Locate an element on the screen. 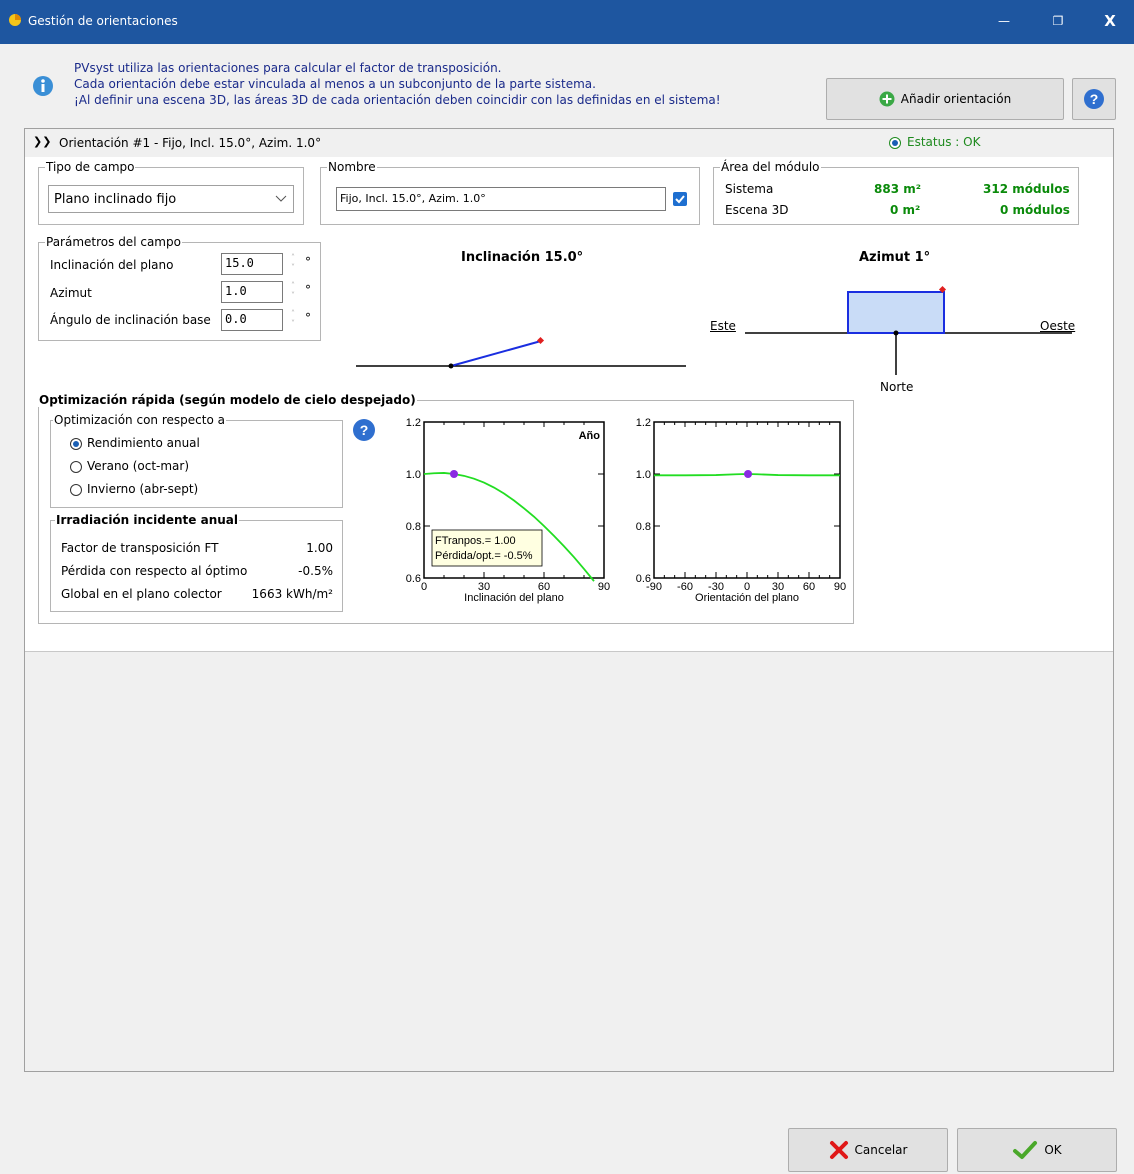 The image size is (1134, 1174). help-button: ? is located at coordinates (1094, 99).